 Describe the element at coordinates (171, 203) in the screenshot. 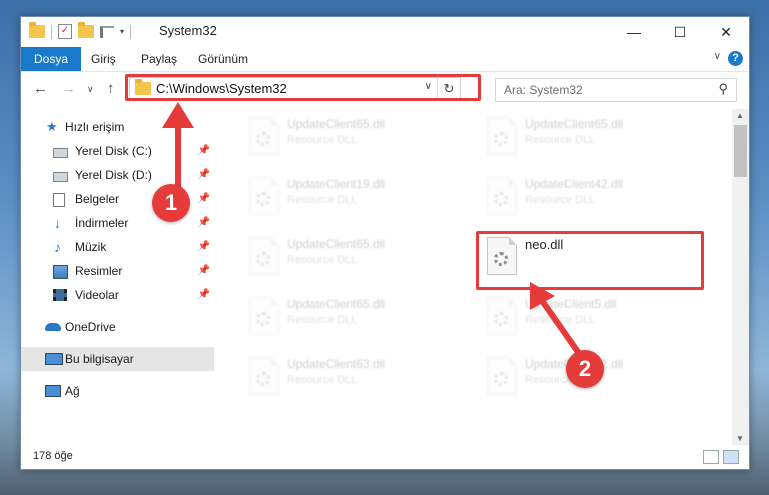

I see `step-badge-1: 1` at that location.